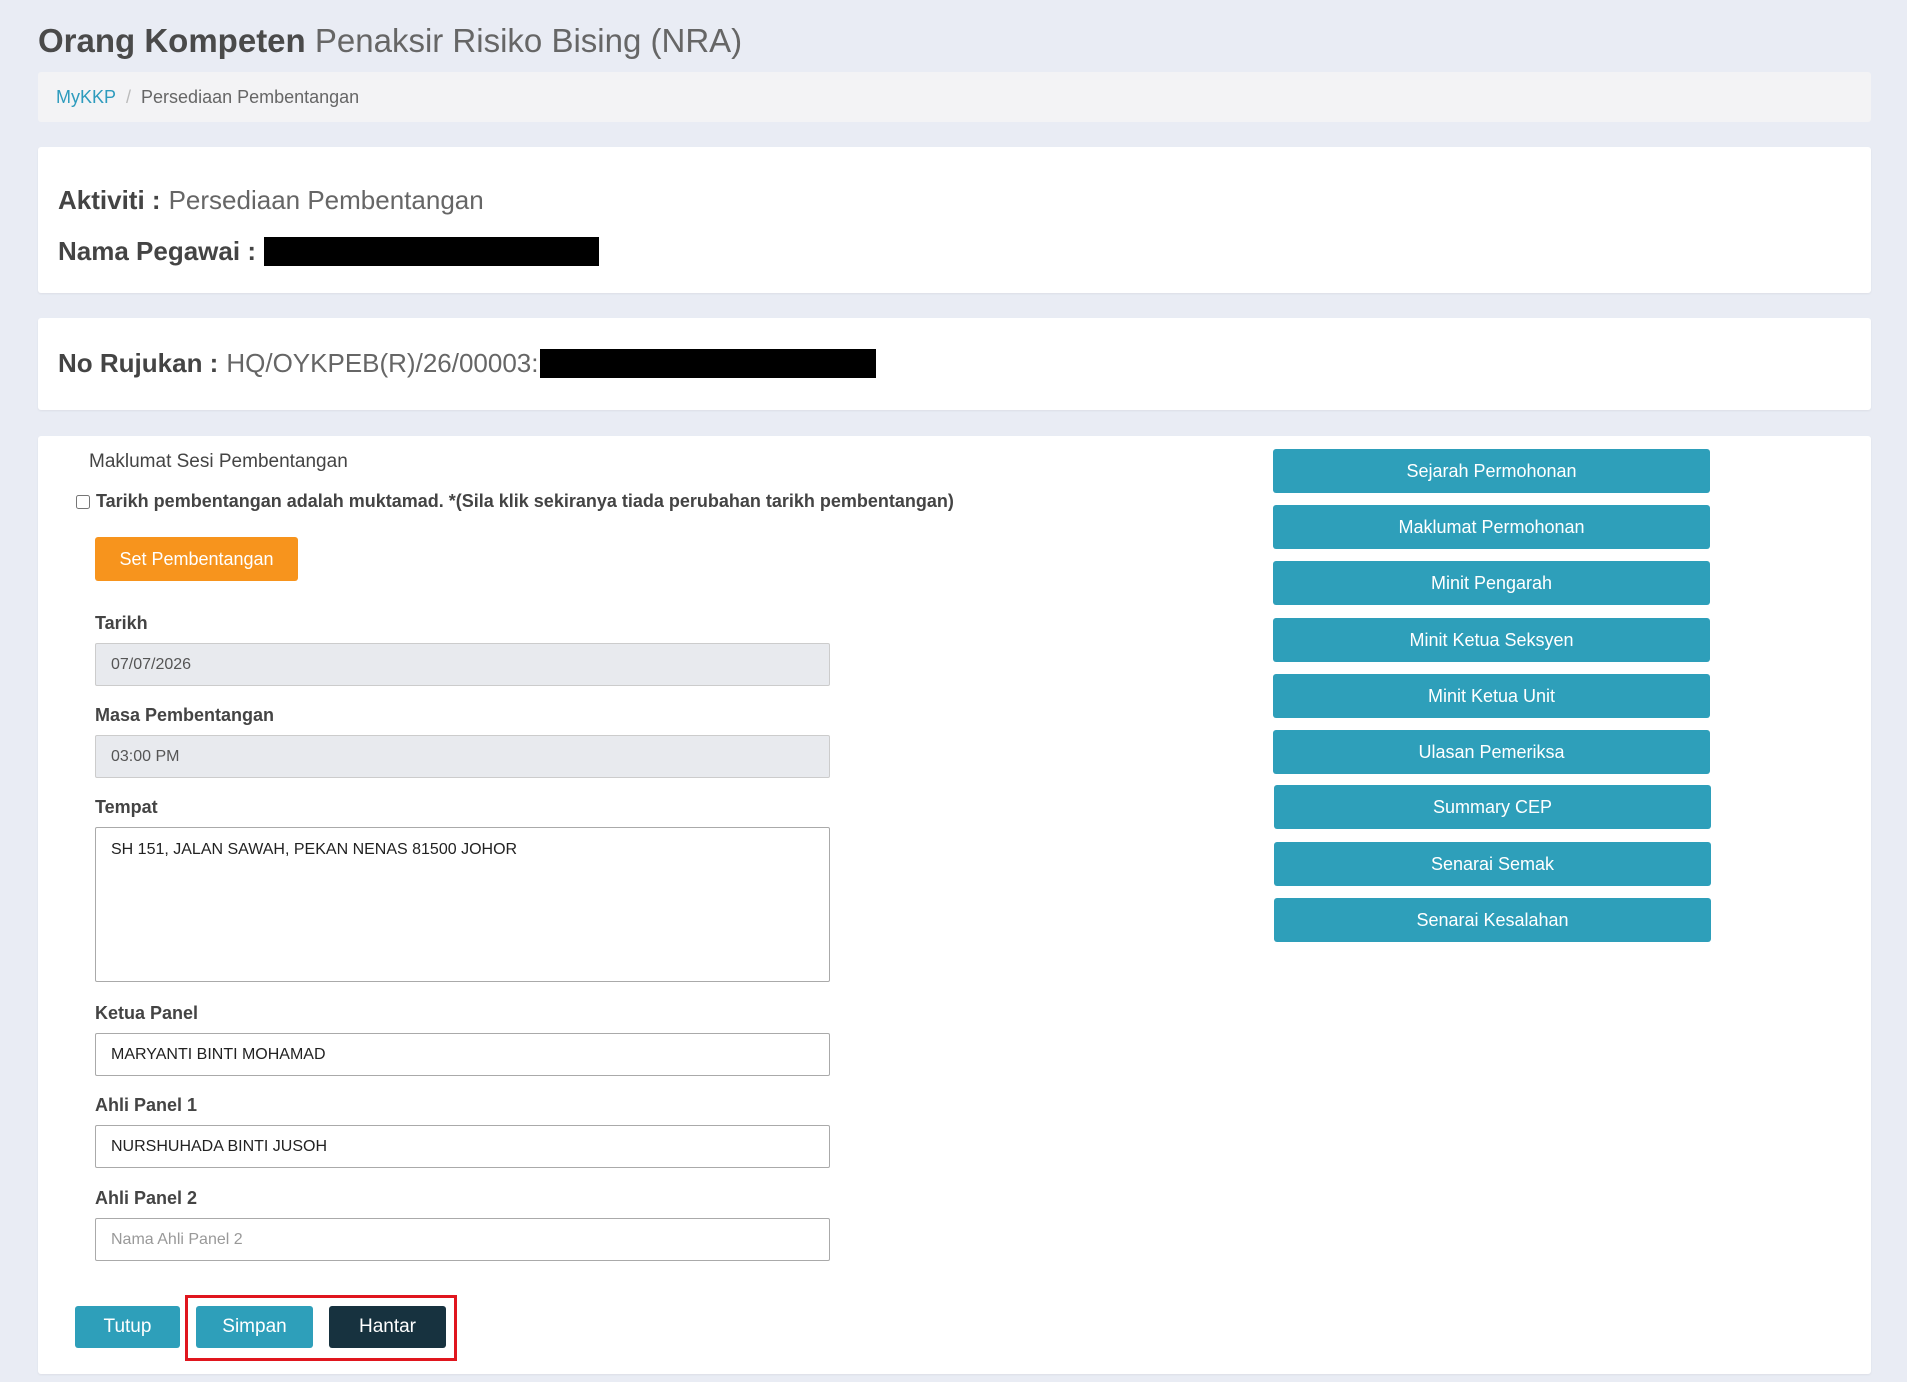 This screenshot has height=1382, width=1907. What do you see at coordinates (954, 97) in the screenshot?
I see `breadcrumb: MyKKP / Persediaan Pembentangan` at bounding box center [954, 97].